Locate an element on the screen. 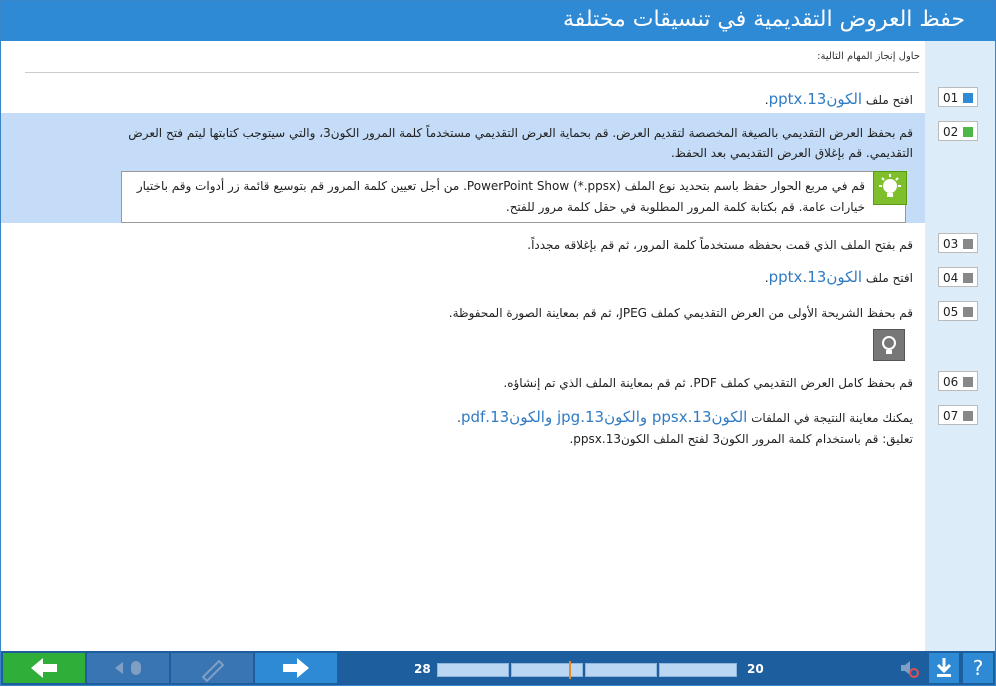 Image resolution: width=996 pixels, height=687 pixels. title-bar: حفظ العروض التقديمية في تنسيقات مختلفة is located at coordinates (498, 21).